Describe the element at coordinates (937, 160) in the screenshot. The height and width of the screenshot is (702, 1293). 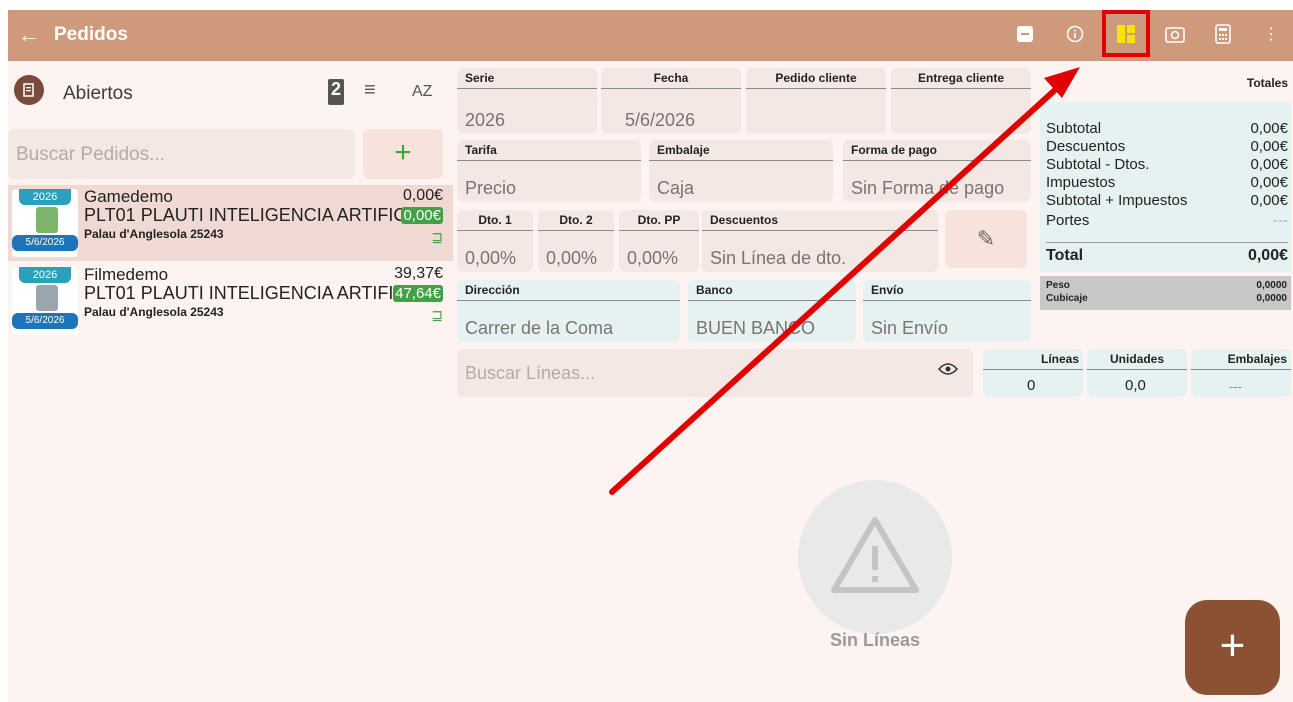
I see `forma-pago-underline` at that location.